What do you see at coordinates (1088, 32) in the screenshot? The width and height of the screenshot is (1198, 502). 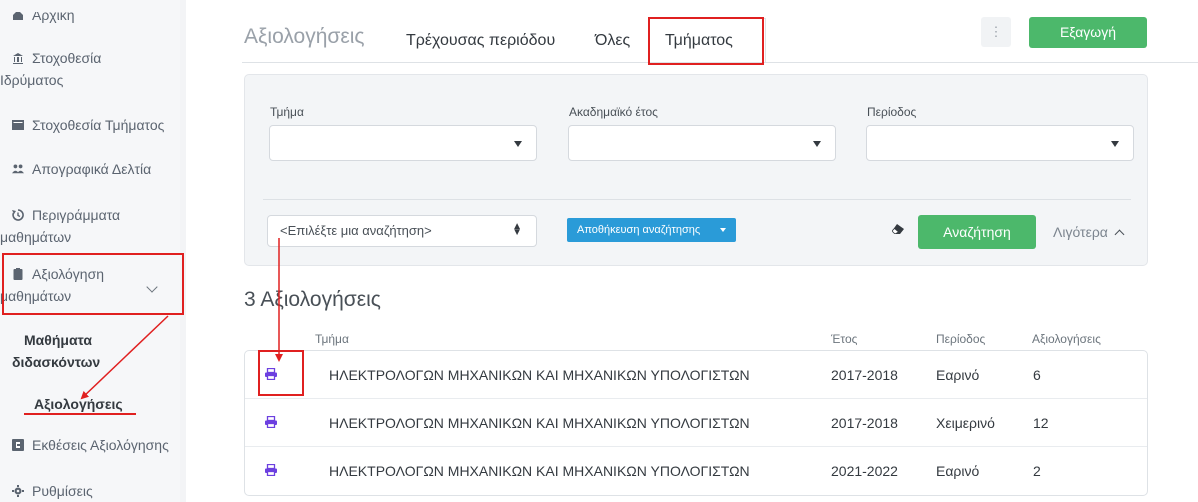 I see `export-button: Εξαγωγή` at bounding box center [1088, 32].